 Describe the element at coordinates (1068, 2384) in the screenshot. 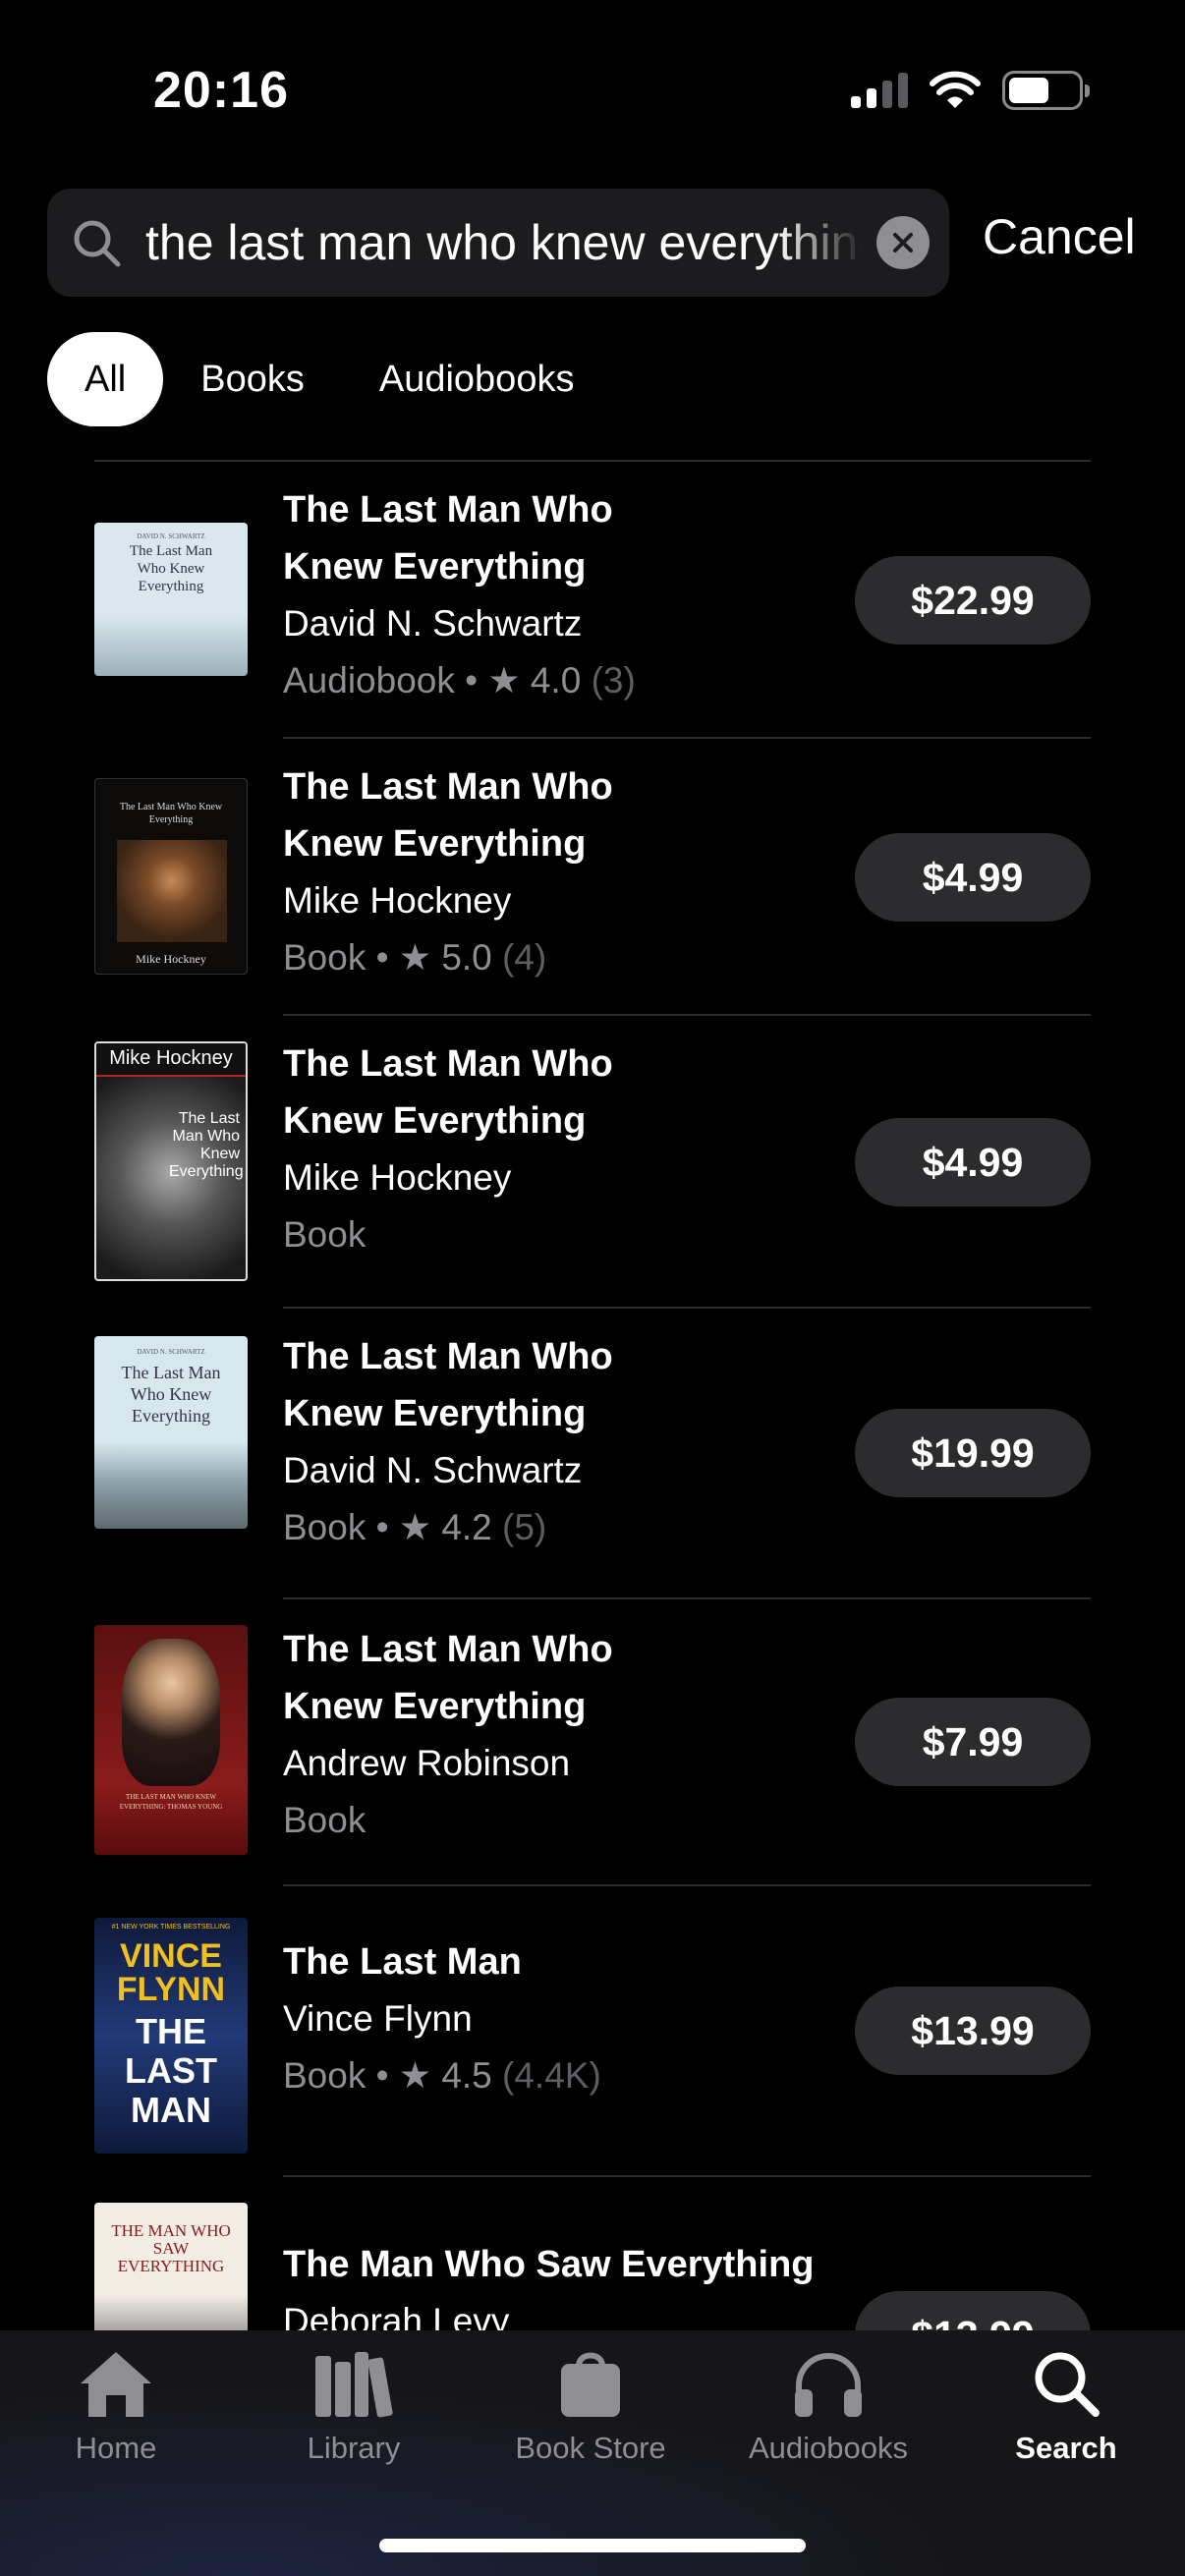

I see `magnifier-icon` at that location.